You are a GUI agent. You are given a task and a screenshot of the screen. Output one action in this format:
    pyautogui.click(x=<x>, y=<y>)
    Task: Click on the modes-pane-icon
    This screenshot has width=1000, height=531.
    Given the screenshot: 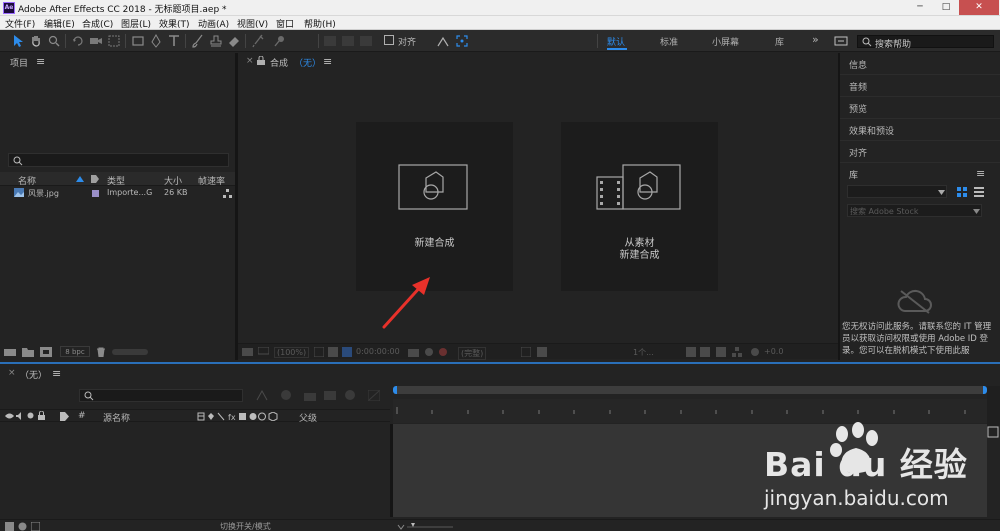 What is the action you would take?
    pyautogui.click(x=22, y=526)
    